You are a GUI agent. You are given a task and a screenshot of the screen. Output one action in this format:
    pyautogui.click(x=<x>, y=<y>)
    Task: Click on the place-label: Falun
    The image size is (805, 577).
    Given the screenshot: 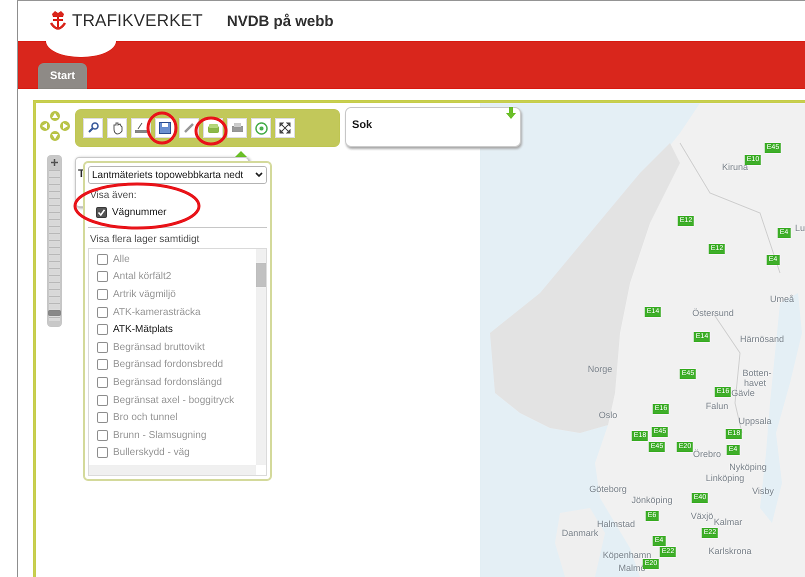 What is the action you would take?
    pyautogui.click(x=717, y=406)
    